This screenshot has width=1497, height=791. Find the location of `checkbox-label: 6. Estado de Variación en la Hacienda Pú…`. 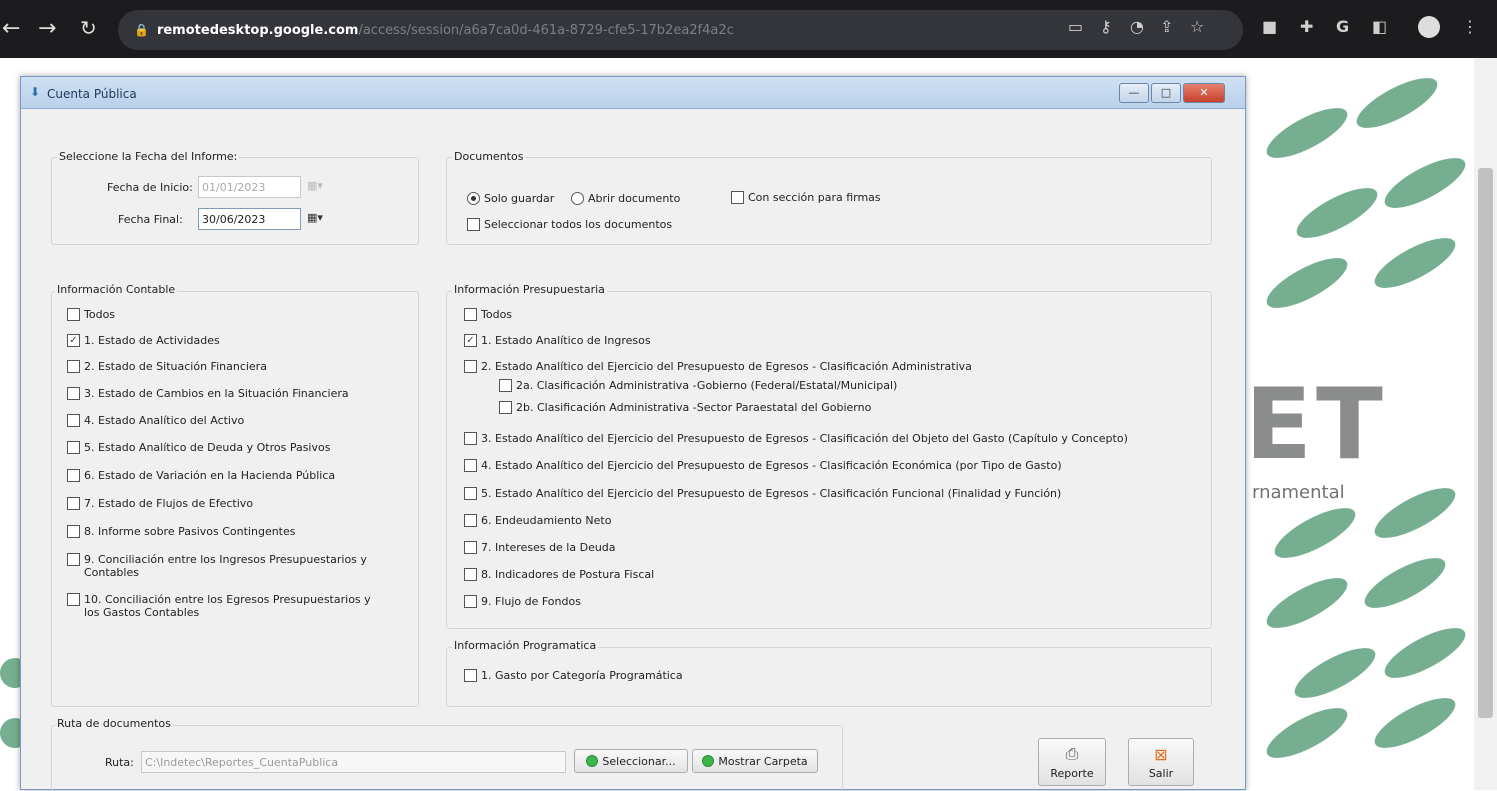

checkbox-label: 6. Estado de Variación en la Hacienda Pú… is located at coordinates (210, 475).